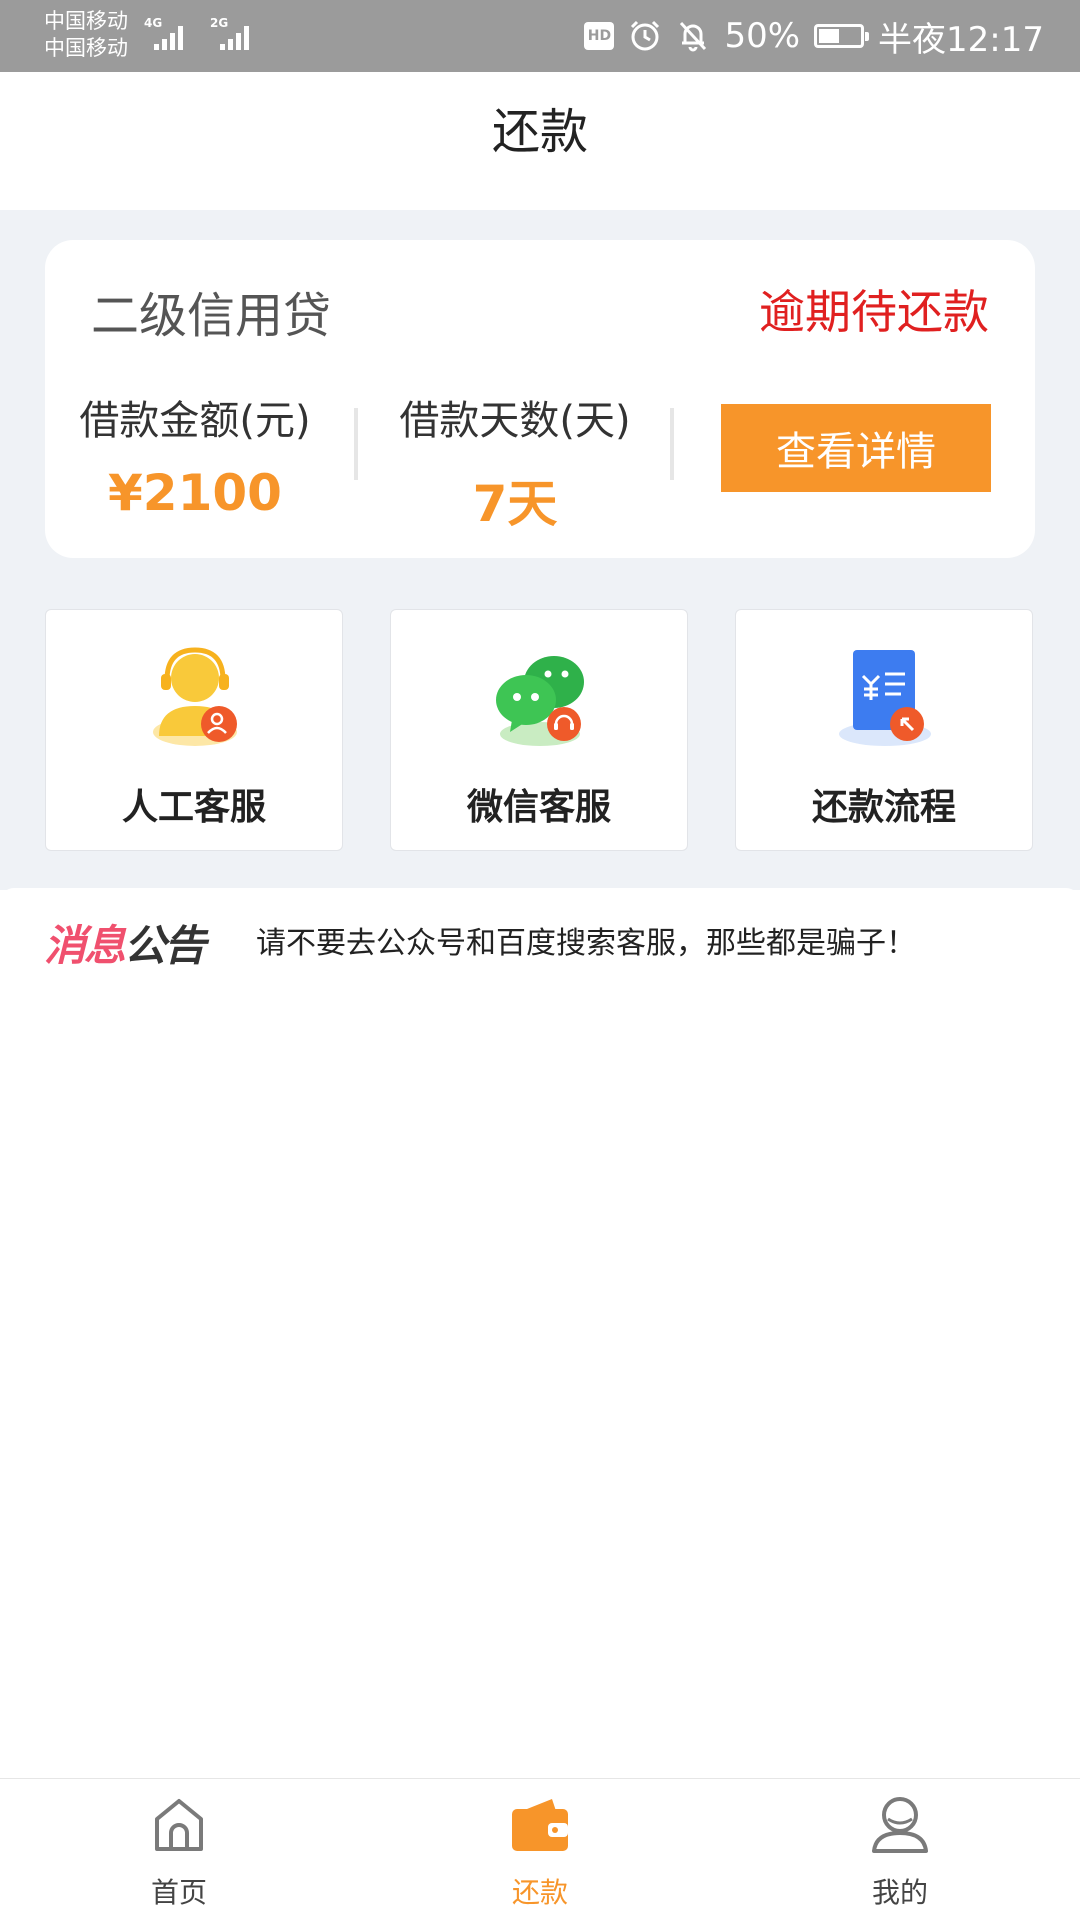 Image resolution: width=1080 pixels, height=1921 pixels. Describe the element at coordinates (586, 943) in the screenshot. I see `notice-text: 请不要去公众号和百度搜索客服，那些都是骗子！` at that location.